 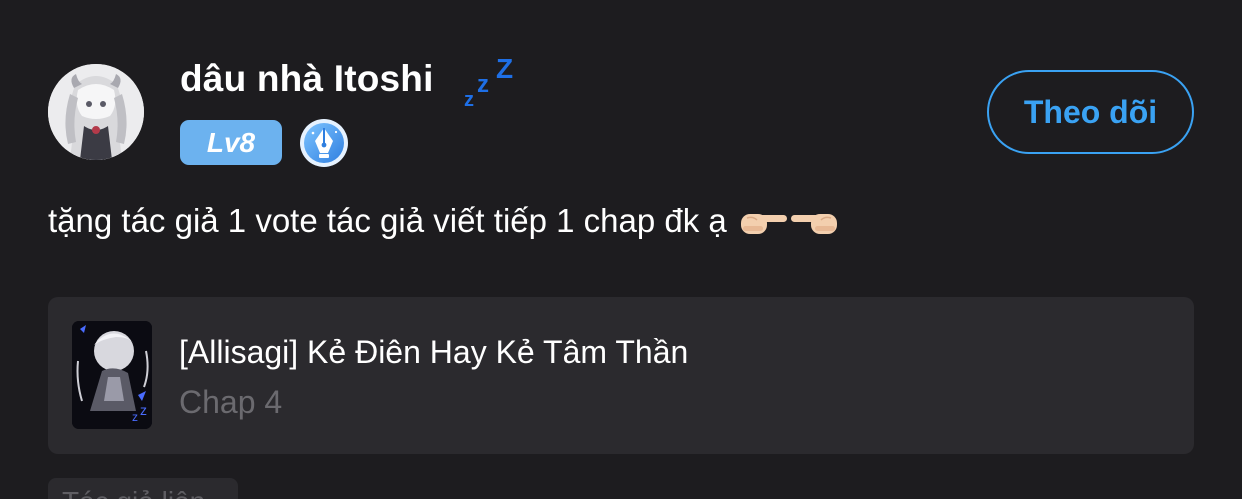 What do you see at coordinates (307, 79) in the screenshot?
I see `author-name: dâu nhà Itoshi` at bounding box center [307, 79].